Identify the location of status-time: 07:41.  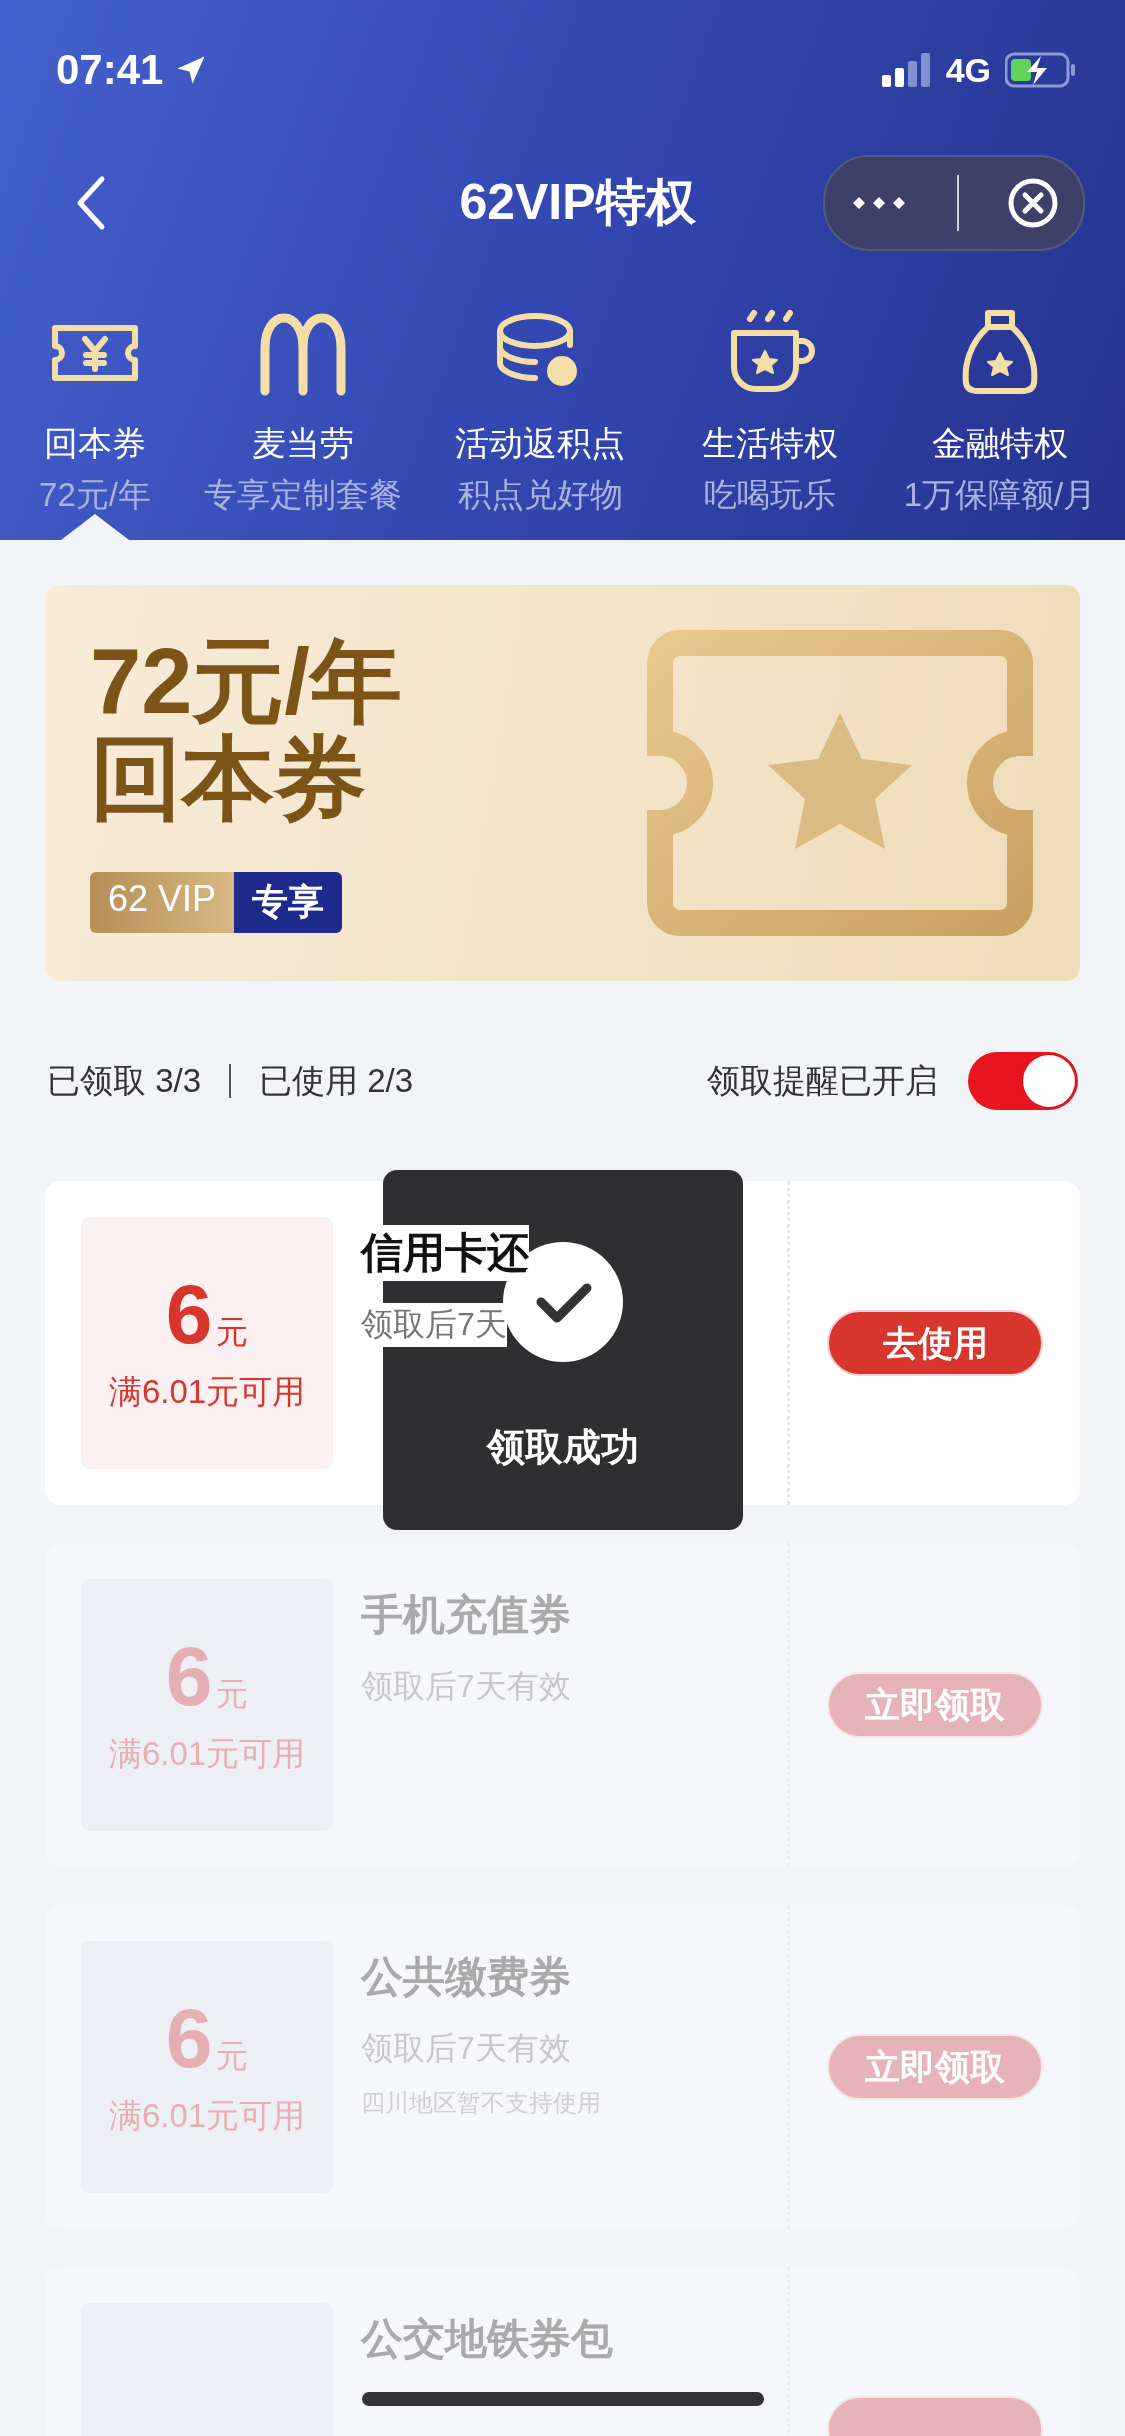
(110, 70).